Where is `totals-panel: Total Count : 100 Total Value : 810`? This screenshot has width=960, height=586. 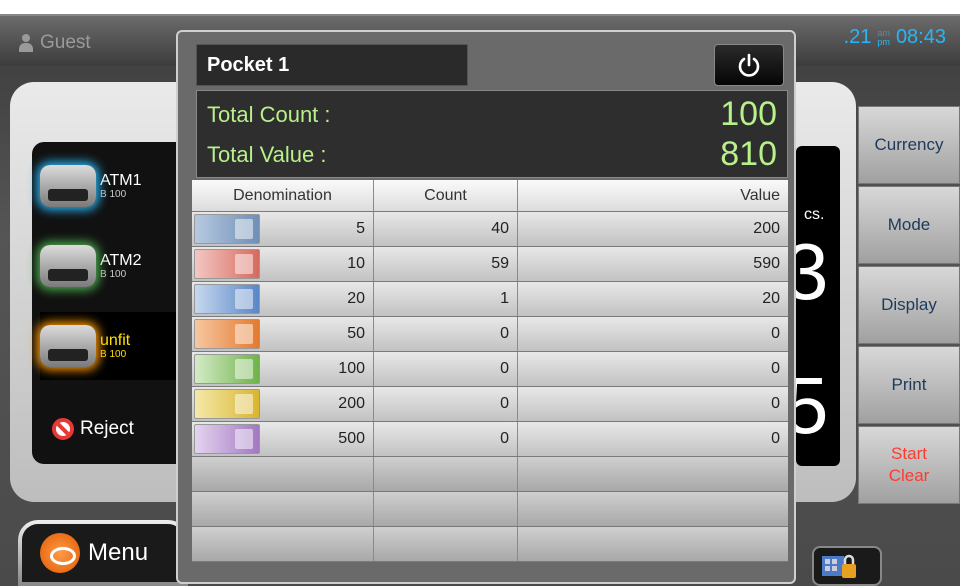 totals-panel: Total Count : 100 Total Value : 810 is located at coordinates (492, 134).